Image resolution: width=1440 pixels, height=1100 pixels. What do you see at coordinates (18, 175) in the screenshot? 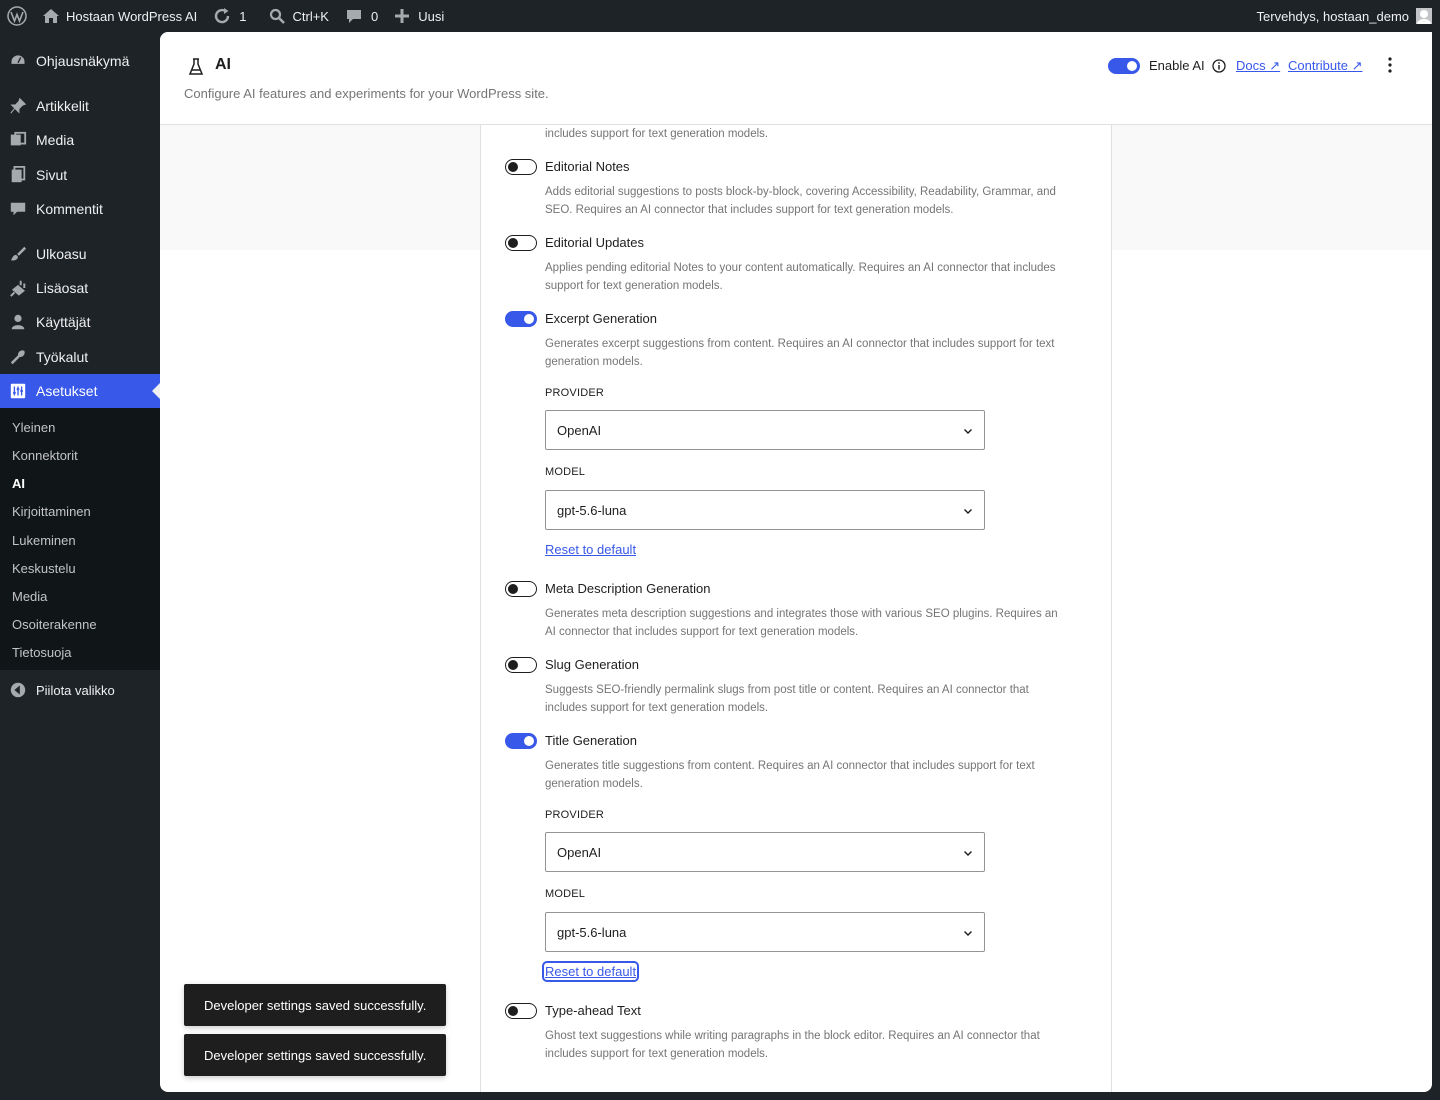
I see `pages-icon` at bounding box center [18, 175].